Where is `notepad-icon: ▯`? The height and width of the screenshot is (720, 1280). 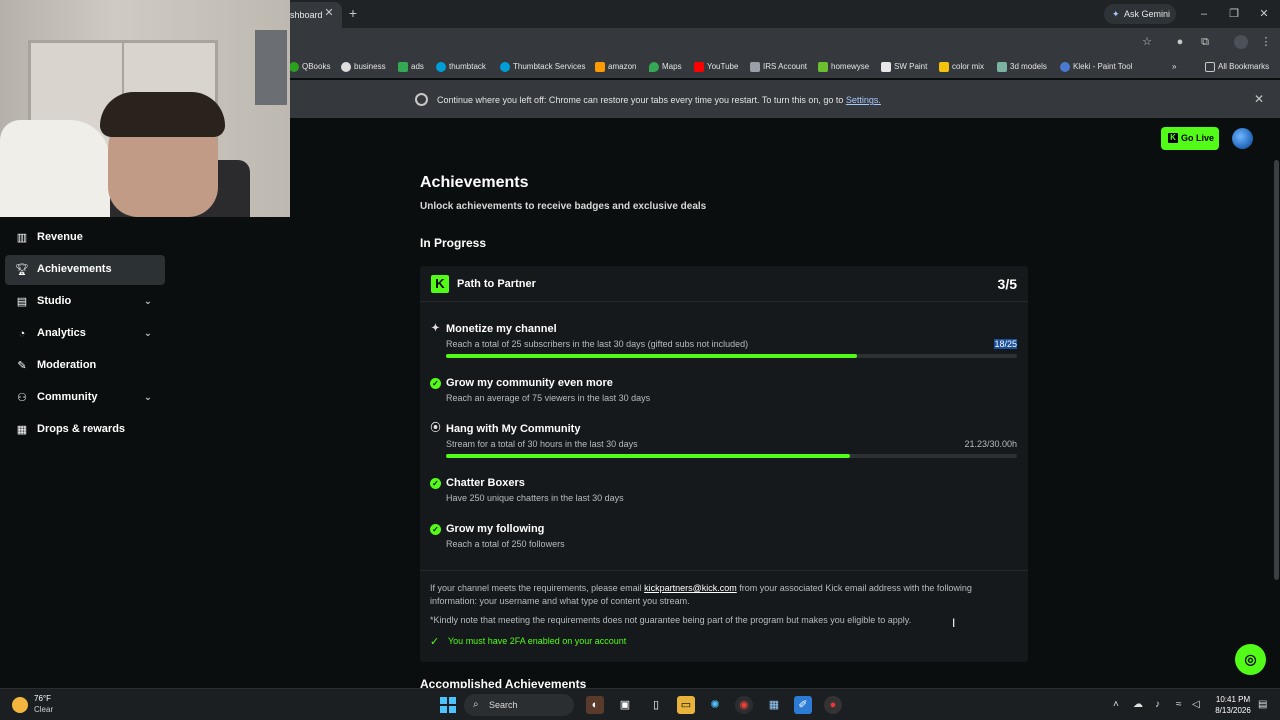 notepad-icon: ▯ is located at coordinates (656, 705).